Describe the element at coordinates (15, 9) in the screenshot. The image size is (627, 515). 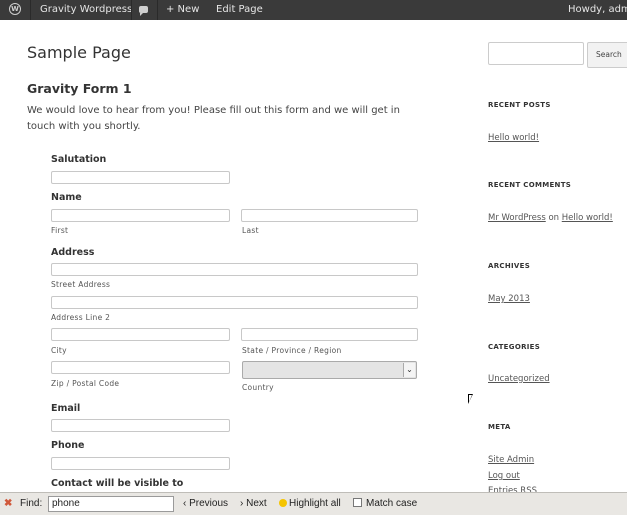
I see `wordpress-logo-icon: W` at that location.